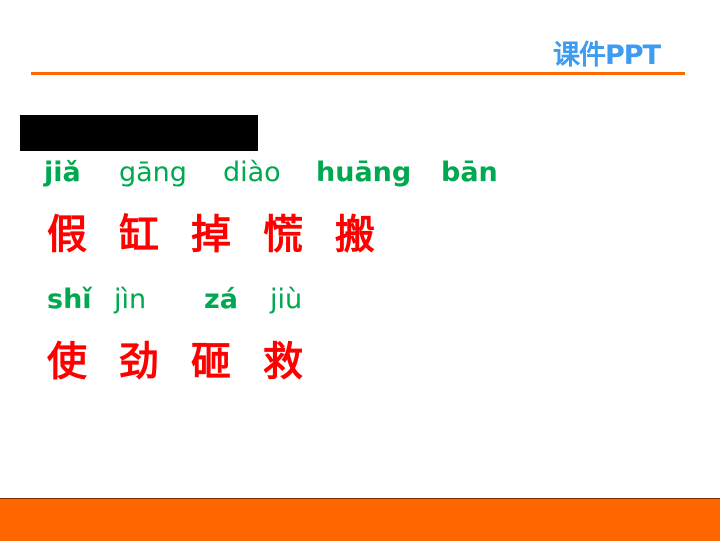 This screenshot has width=720, height=541. I want to click on hanzi-char: 砸, so click(211, 362).